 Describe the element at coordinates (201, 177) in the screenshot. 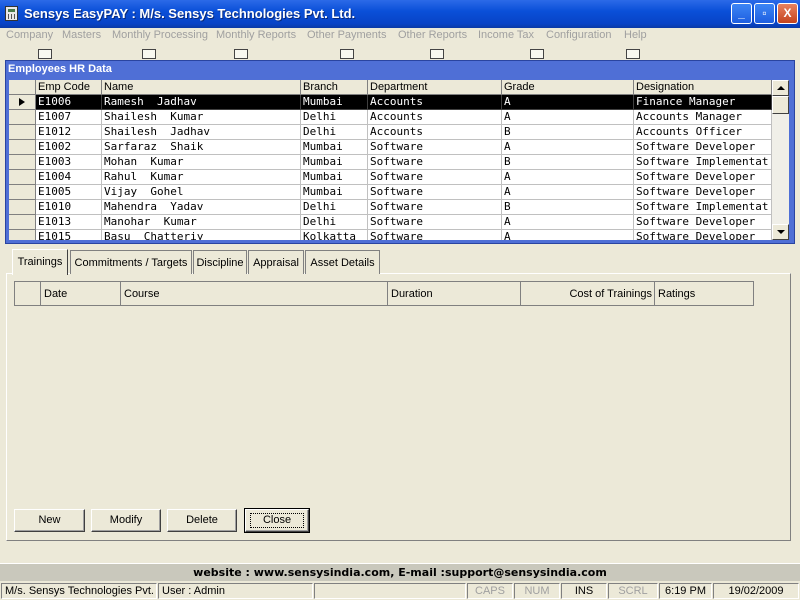

I see `cell-name: Rahul Kumar` at that location.